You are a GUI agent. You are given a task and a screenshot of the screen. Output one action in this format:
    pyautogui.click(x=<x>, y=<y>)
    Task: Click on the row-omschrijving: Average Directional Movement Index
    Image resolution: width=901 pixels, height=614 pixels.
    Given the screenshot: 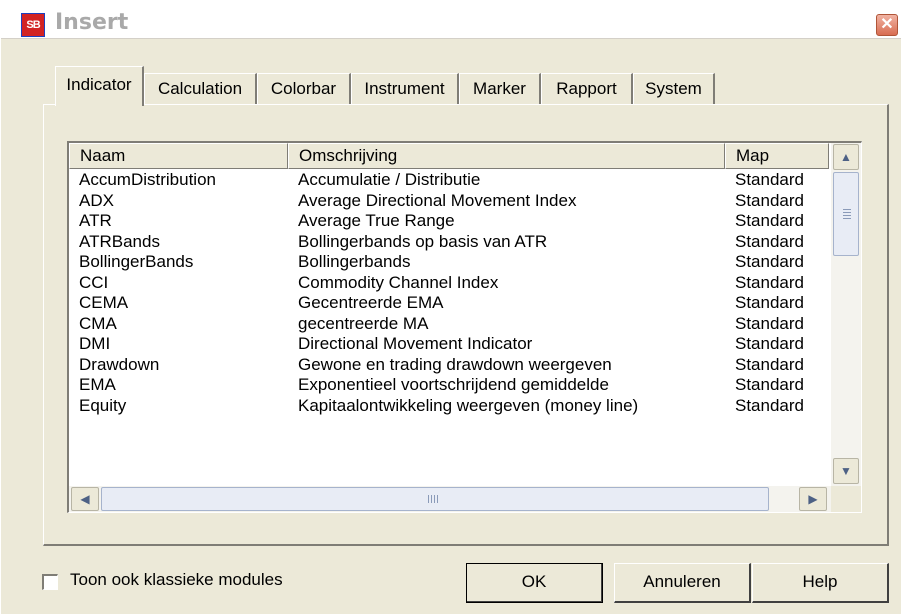 What is the action you would take?
    pyautogui.click(x=437, y=200)
    